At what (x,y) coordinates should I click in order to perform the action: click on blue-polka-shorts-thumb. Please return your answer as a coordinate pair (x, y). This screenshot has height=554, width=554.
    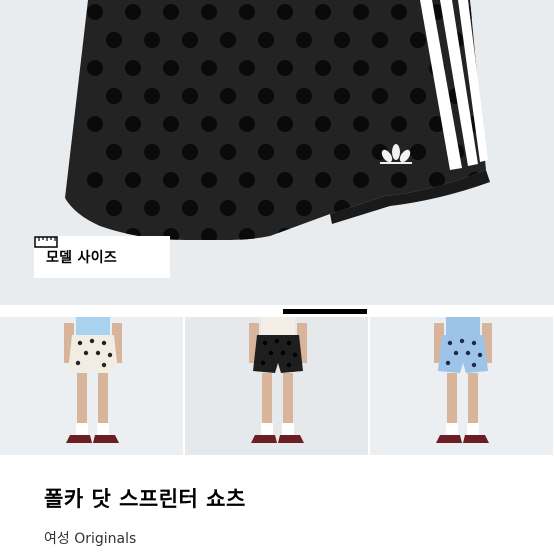
    Looking at the image, I should click on (461, 386).